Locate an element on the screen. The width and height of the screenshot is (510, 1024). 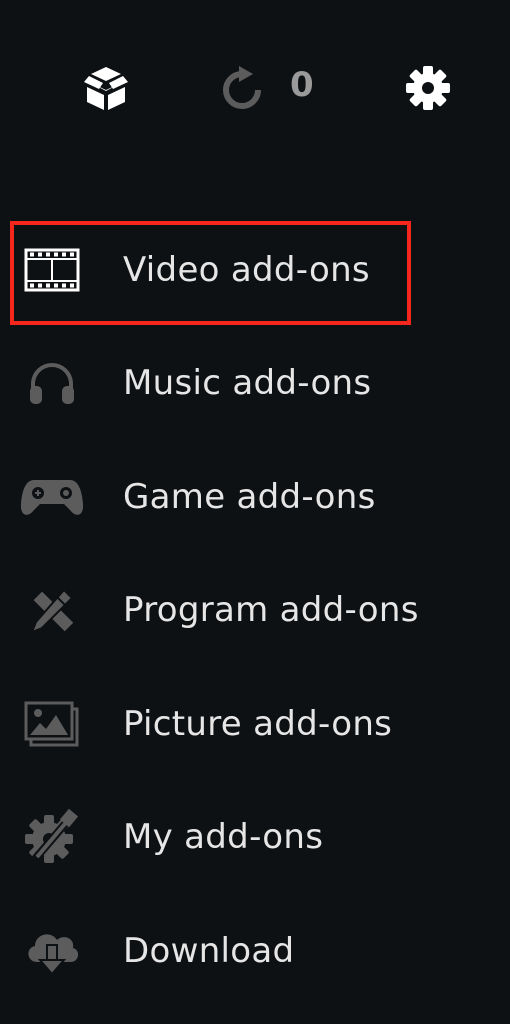
update-count: 0 is located at coordinates (302, 85).